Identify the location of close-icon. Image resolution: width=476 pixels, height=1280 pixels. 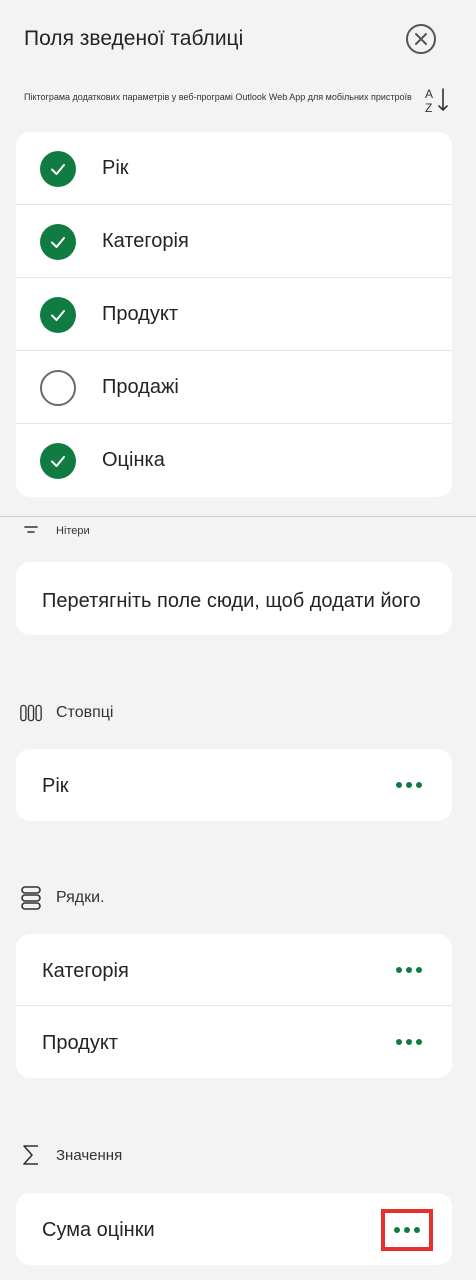
(421, 39).